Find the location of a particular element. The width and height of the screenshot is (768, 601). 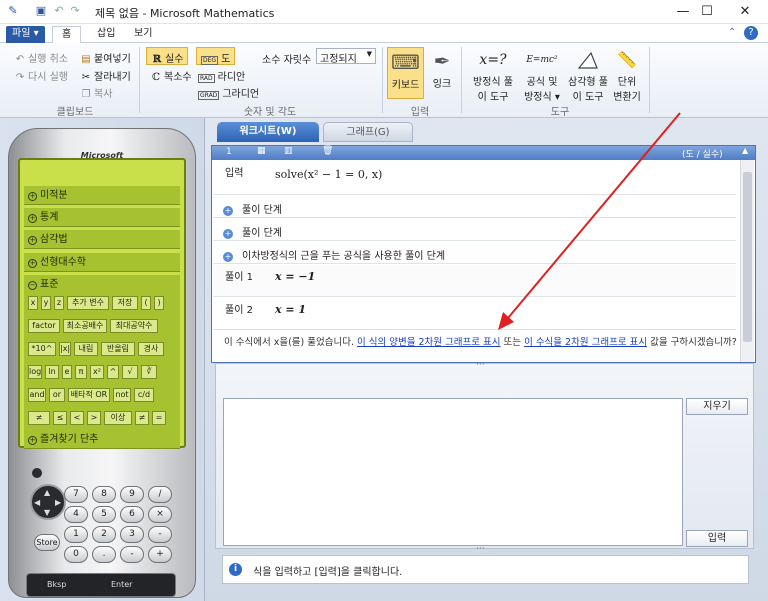

annotation-arrow is located at coordinates (589, 221).